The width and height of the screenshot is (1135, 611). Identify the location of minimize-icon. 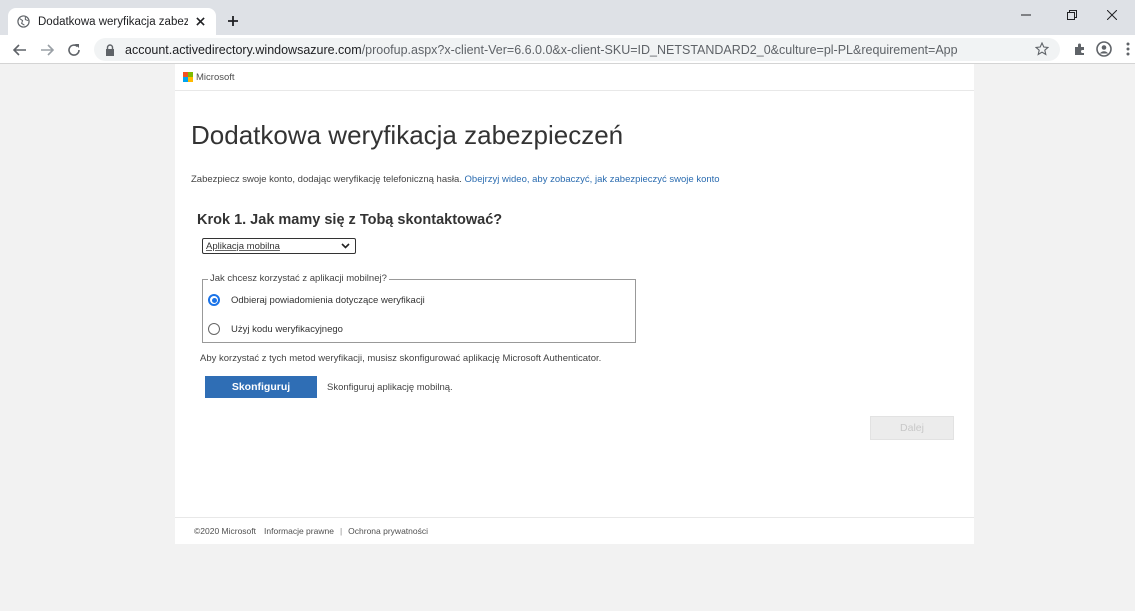
(1026, 15).